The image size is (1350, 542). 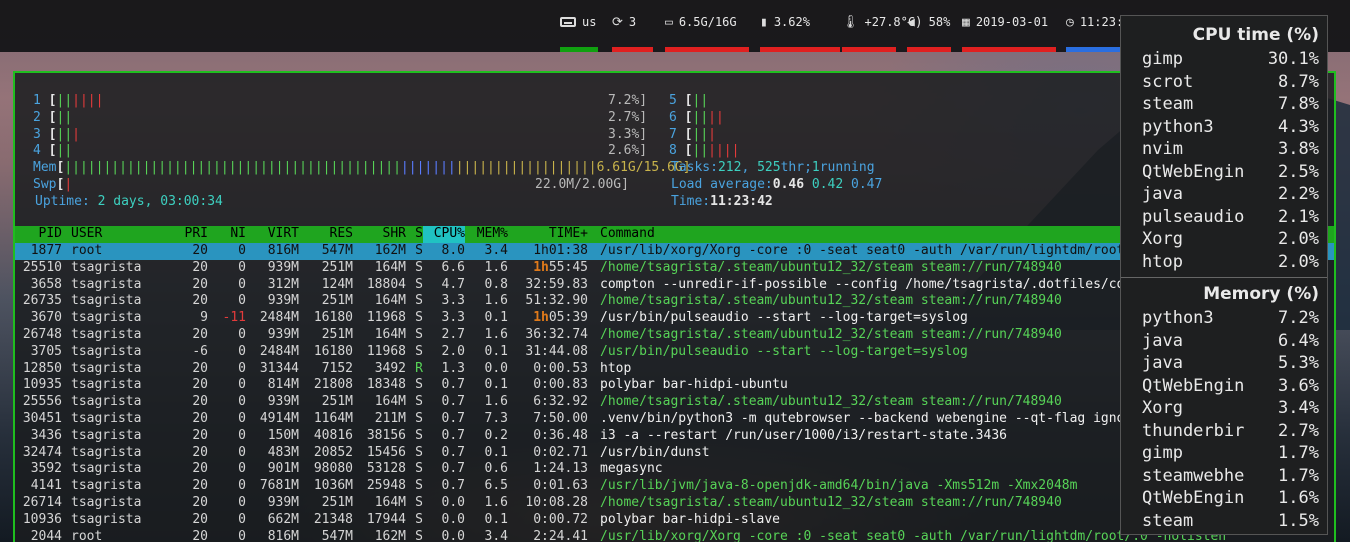 I want to click on column-header-user: USER, so click(x=106, y=234).